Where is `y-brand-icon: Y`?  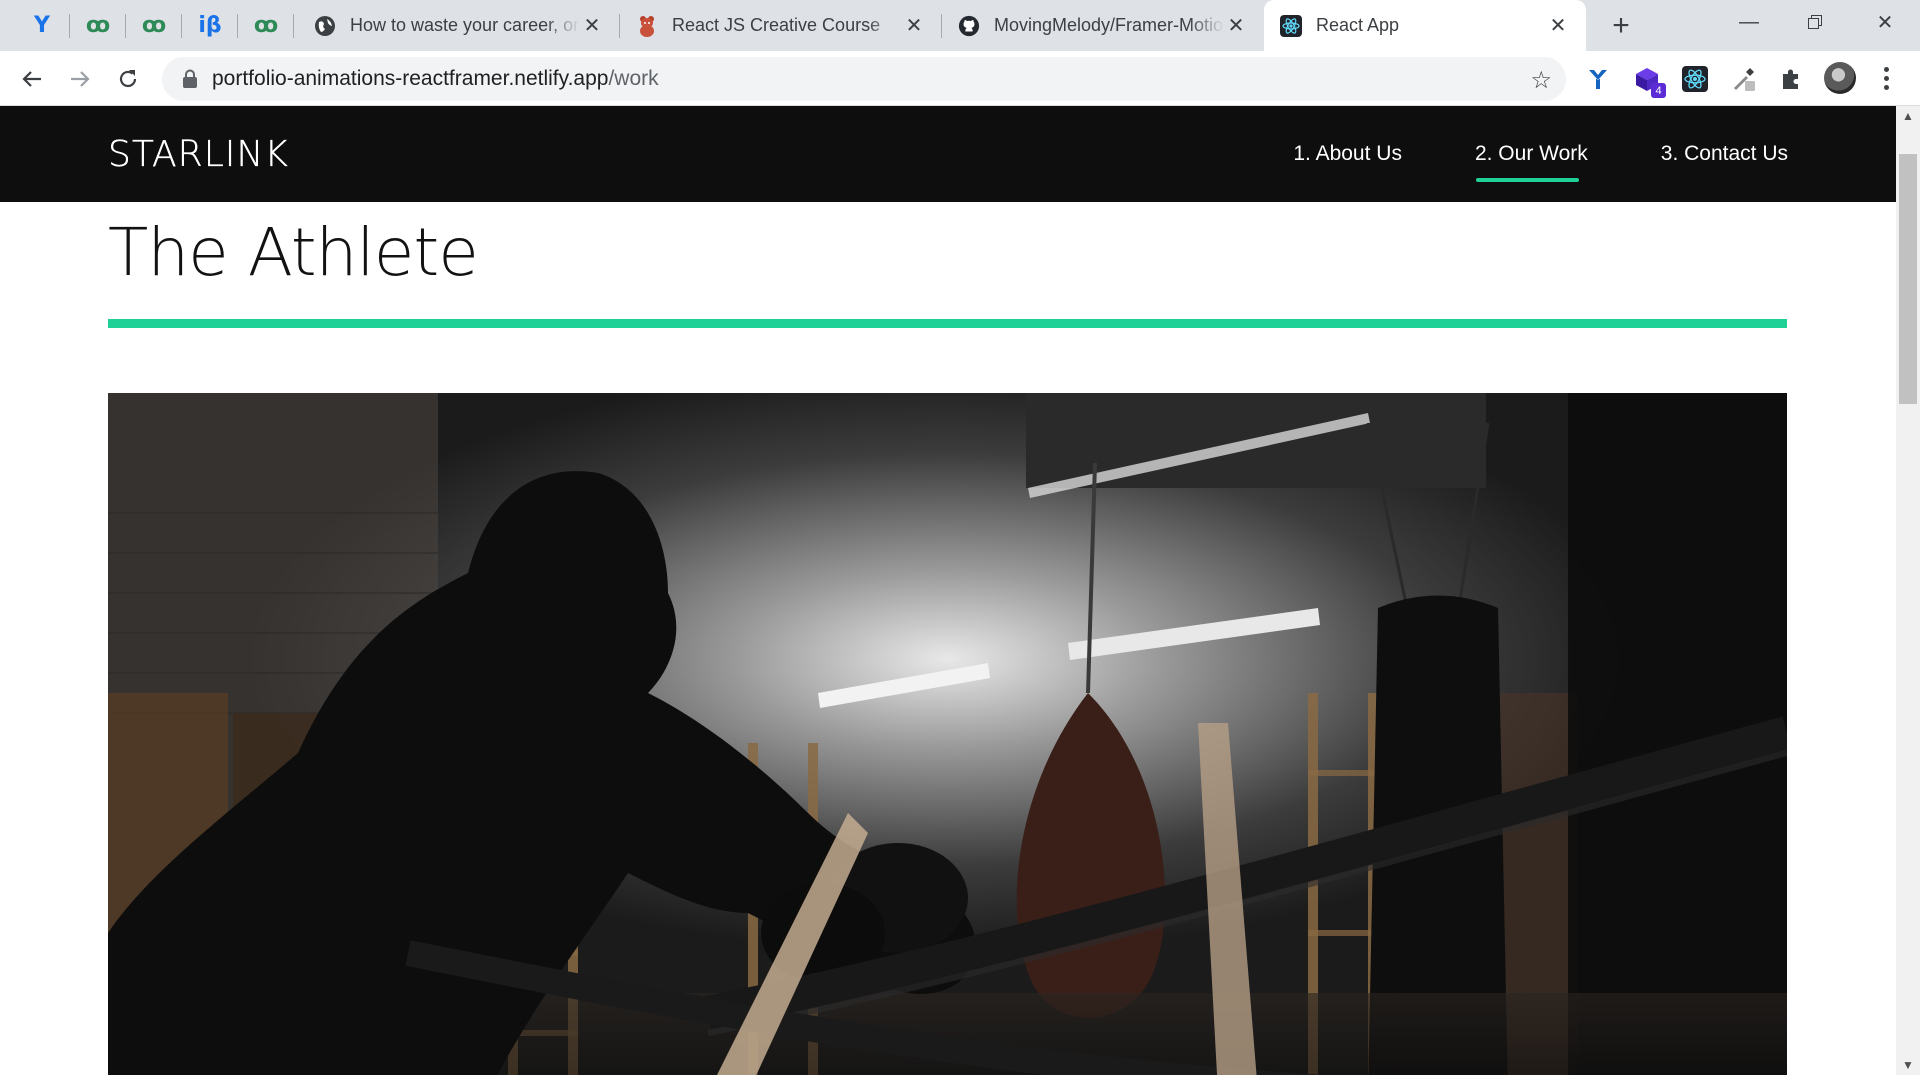 y-brand-icon: Y is located at coordinates (42, 25).